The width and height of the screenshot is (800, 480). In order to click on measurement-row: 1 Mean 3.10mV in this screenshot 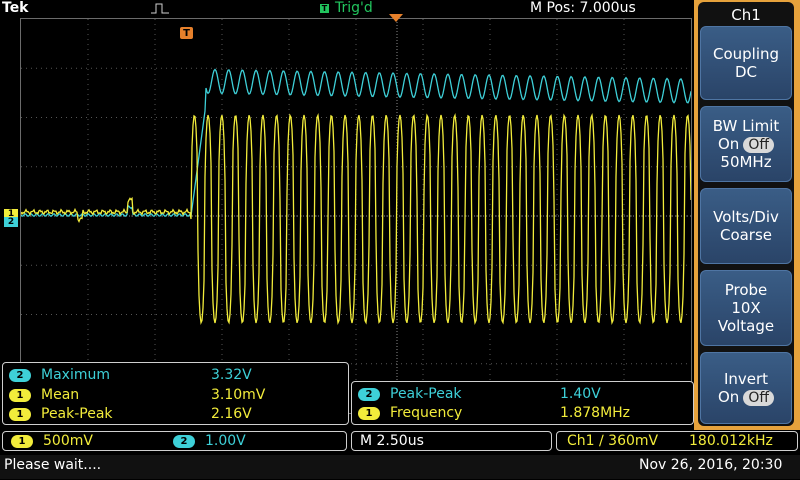, I will do `click(137, 395)`.